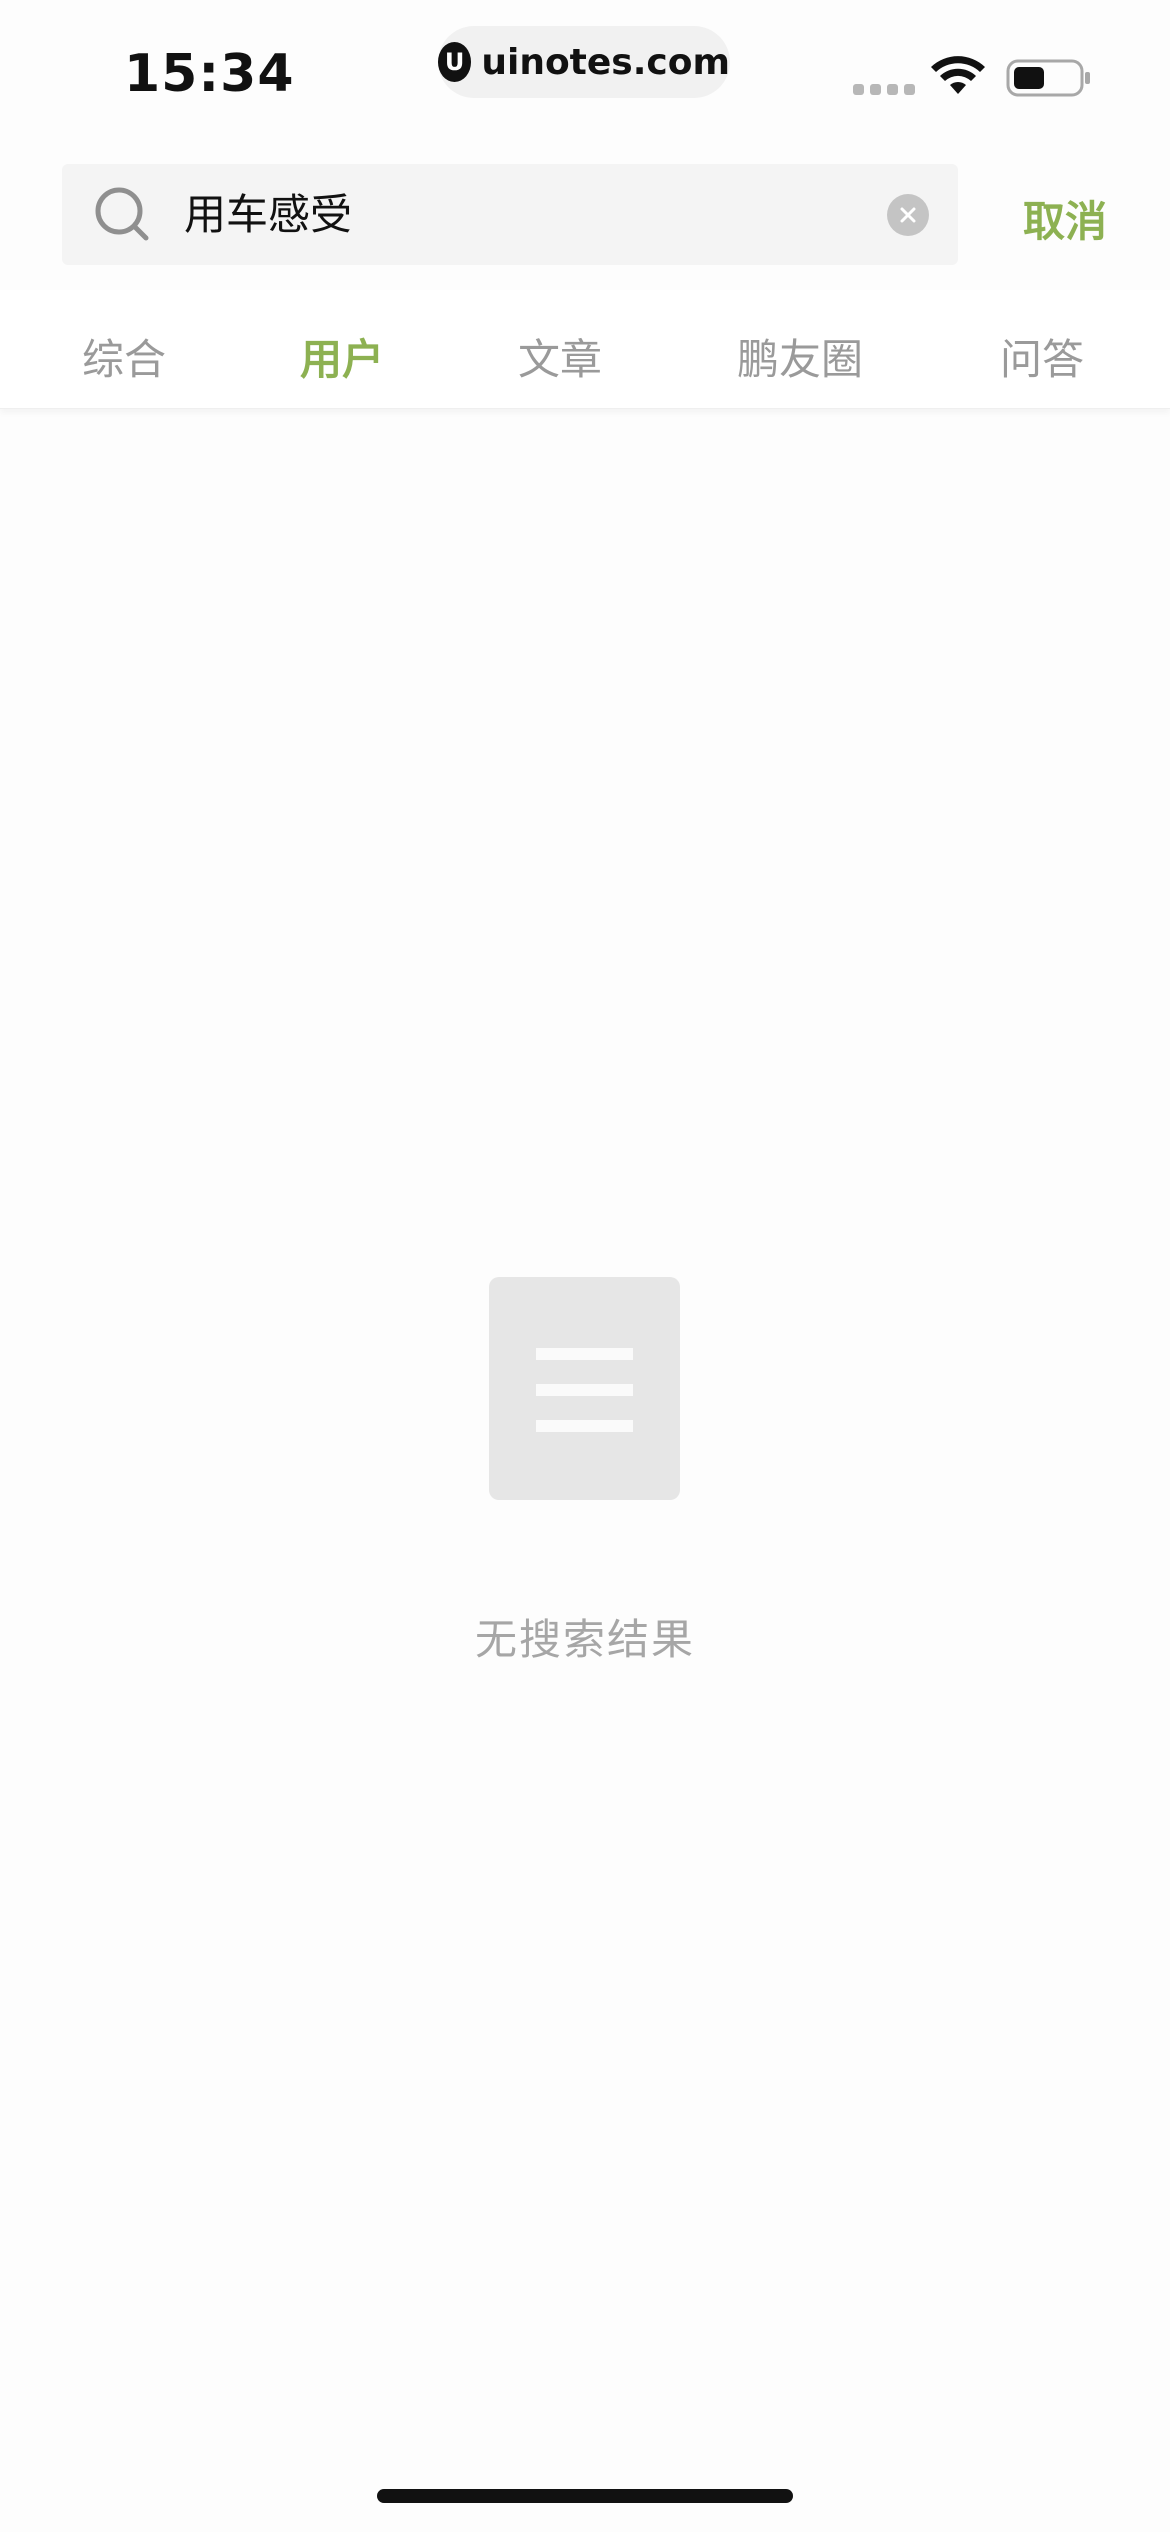 This screenshot has width=1170, height=2532. I want to click on clear-icon, so click(908, 215).